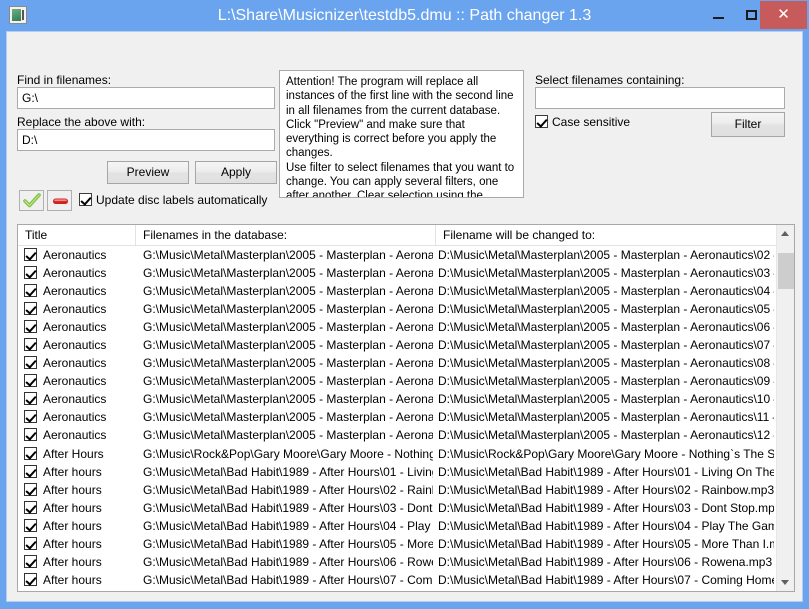 This screenshot has width=809, height=609. Describe the element at coordinates (146, 98) in the screenshot. I see `find-input` at that location.